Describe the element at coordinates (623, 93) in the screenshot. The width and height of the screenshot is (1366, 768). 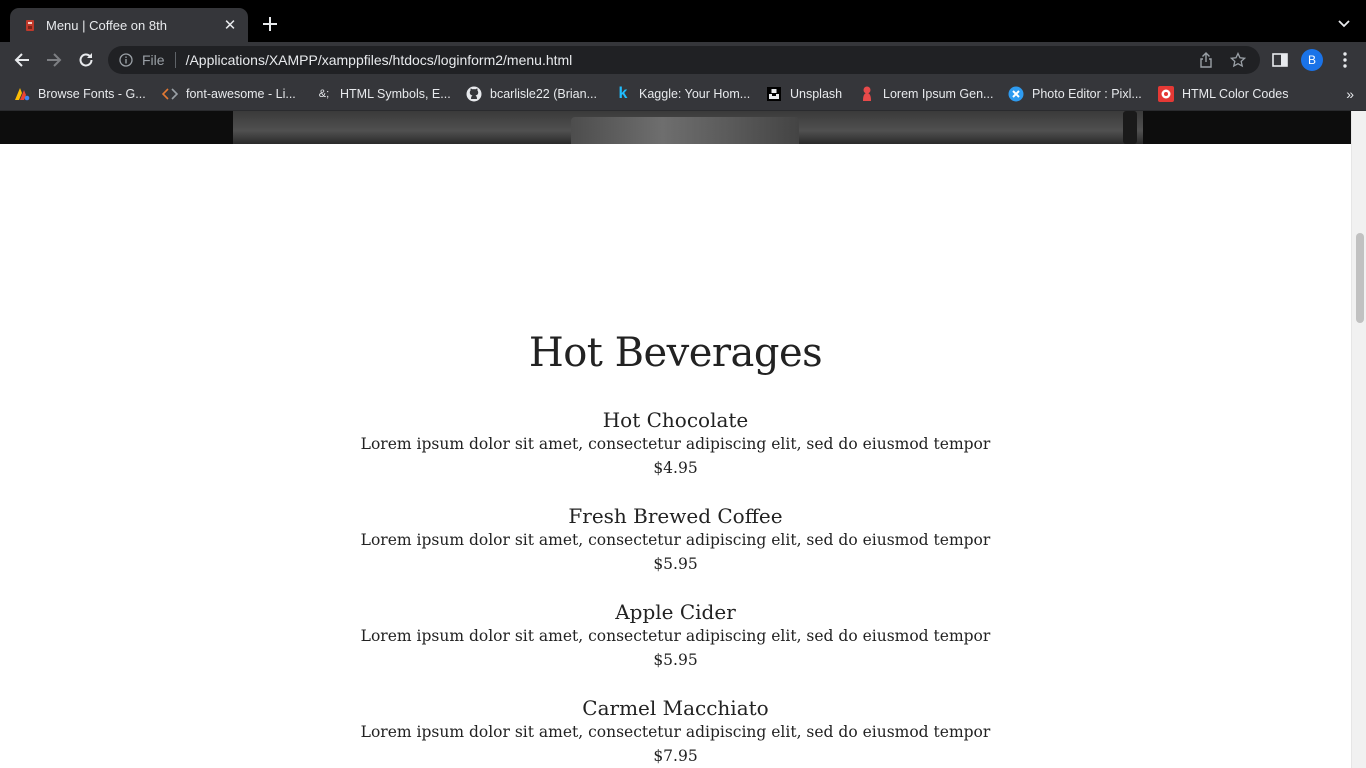
I see `kaggle-icon: k` at that location.